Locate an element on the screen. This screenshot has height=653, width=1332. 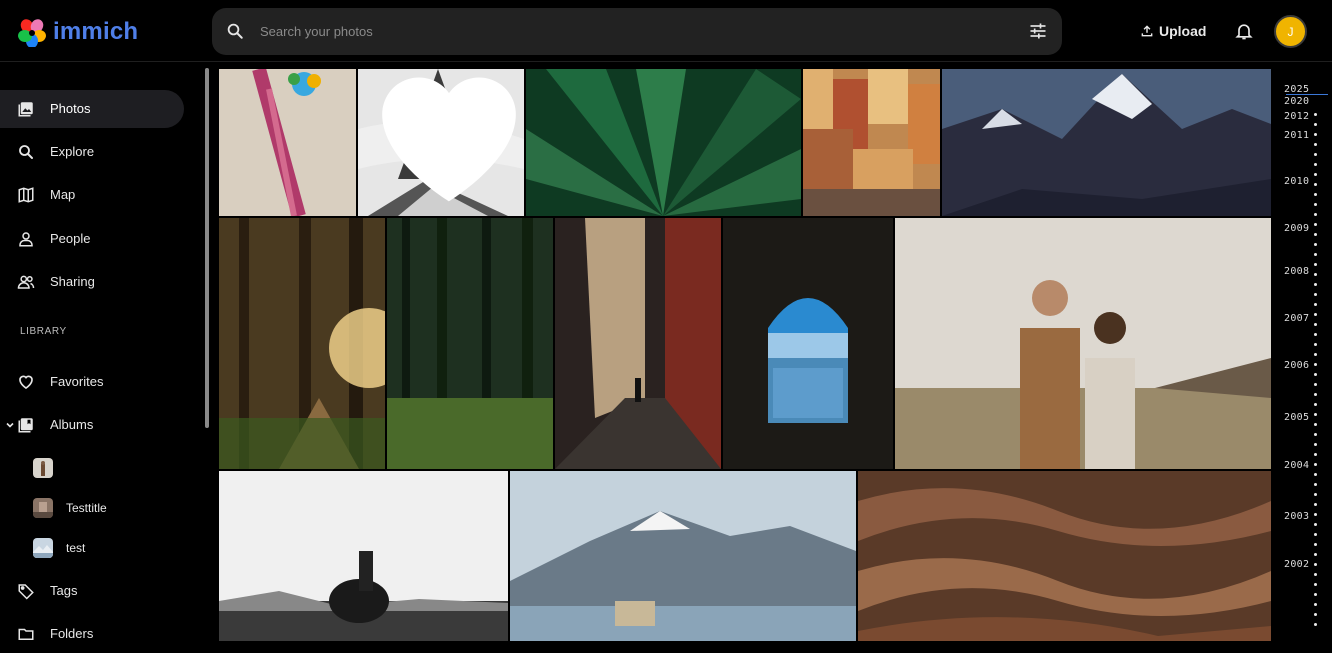
timeline-year-label: 2003 is located at coordinates (1296, 516).